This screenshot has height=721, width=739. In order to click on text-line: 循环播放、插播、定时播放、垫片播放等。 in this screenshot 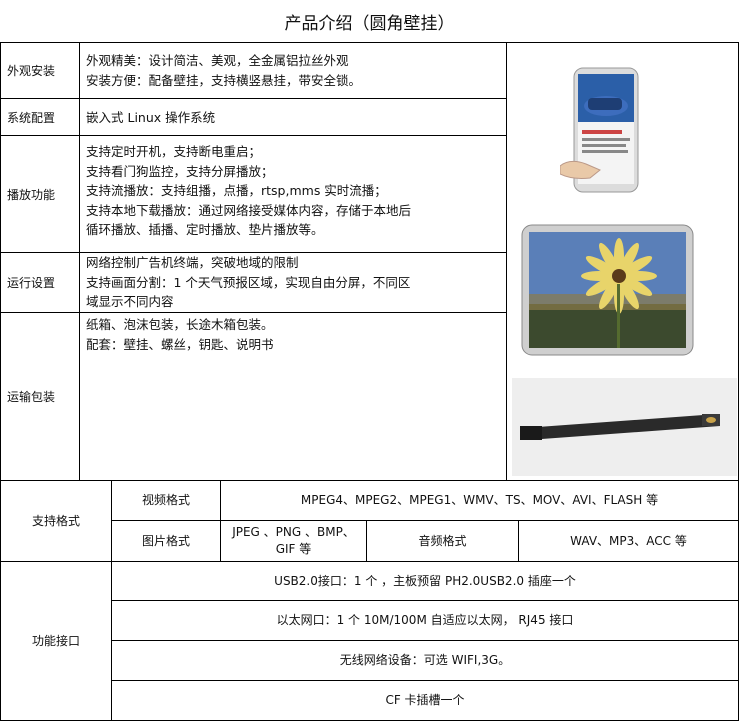, I will do `click(205, 229)`.